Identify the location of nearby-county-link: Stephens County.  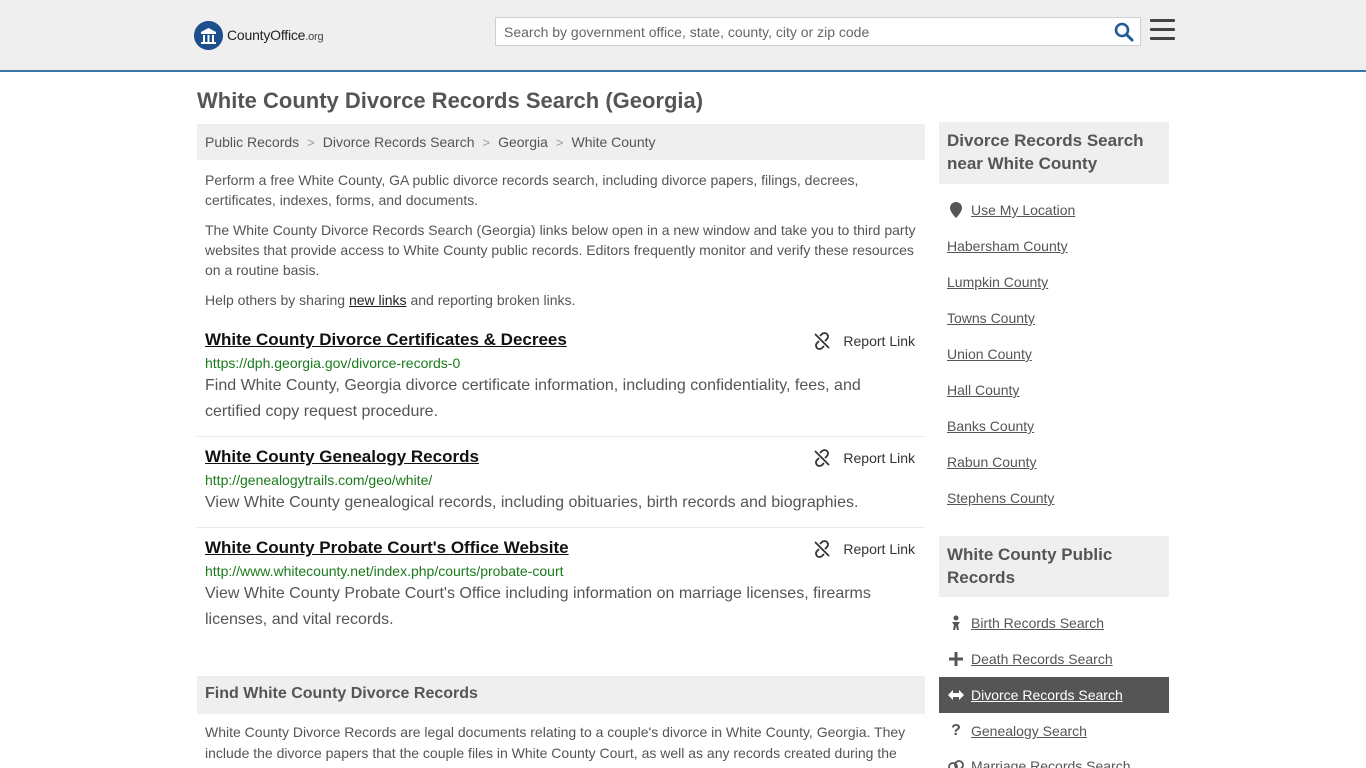
(1000, 498).